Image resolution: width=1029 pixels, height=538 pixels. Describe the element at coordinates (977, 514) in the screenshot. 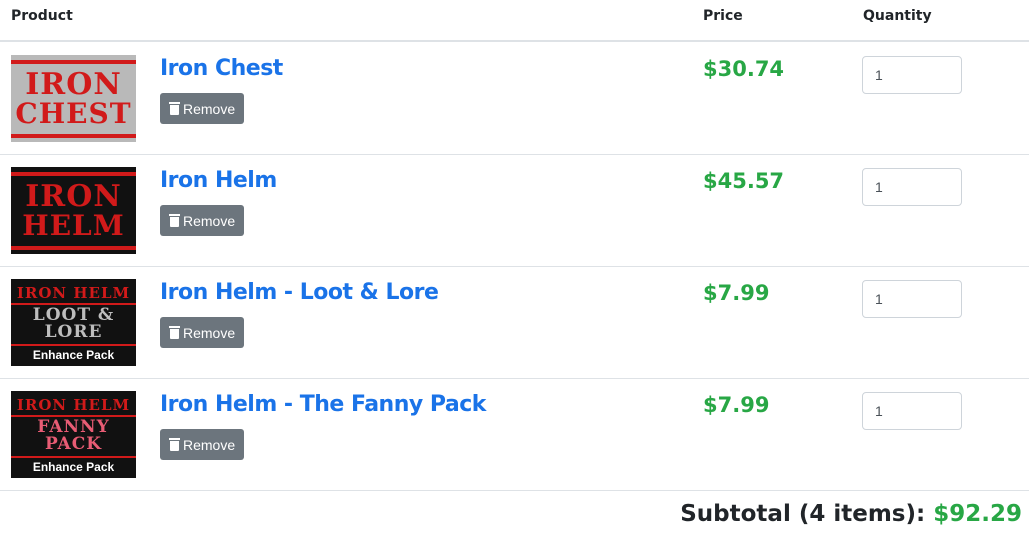

I see `subtotal-amount: $92.29` at that location.